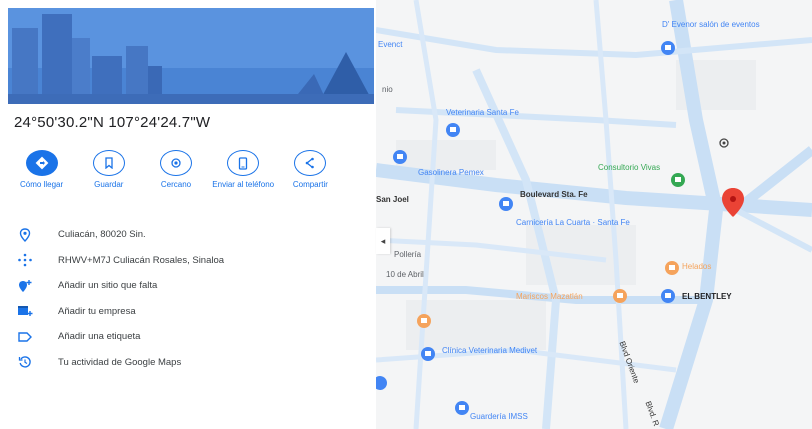 The image size is (812, 429). What do you see at coordinates (697, 266) in the screenshot?
I see `map-label: Helados` at bounding box center [697, 266].